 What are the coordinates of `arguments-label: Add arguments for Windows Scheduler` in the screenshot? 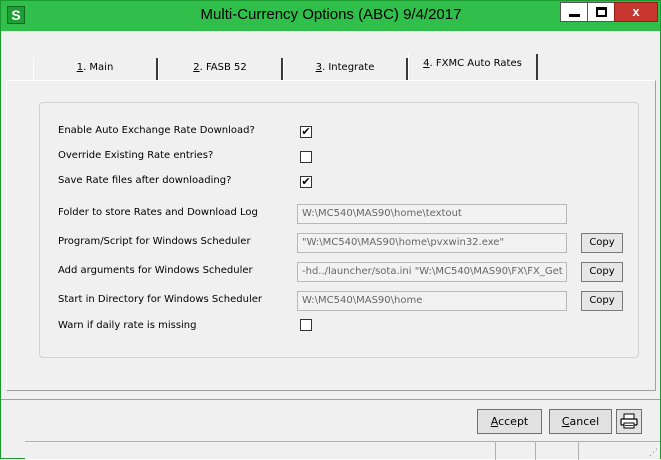 It's located at (155, 270).